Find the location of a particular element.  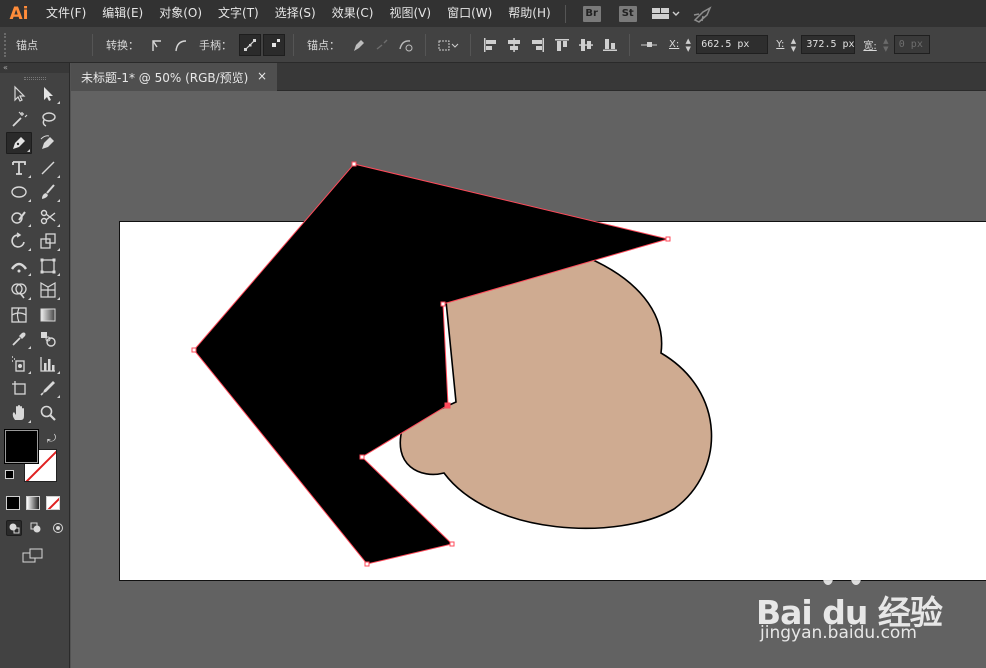

reference-point-button is located at coordinates (649, 45).